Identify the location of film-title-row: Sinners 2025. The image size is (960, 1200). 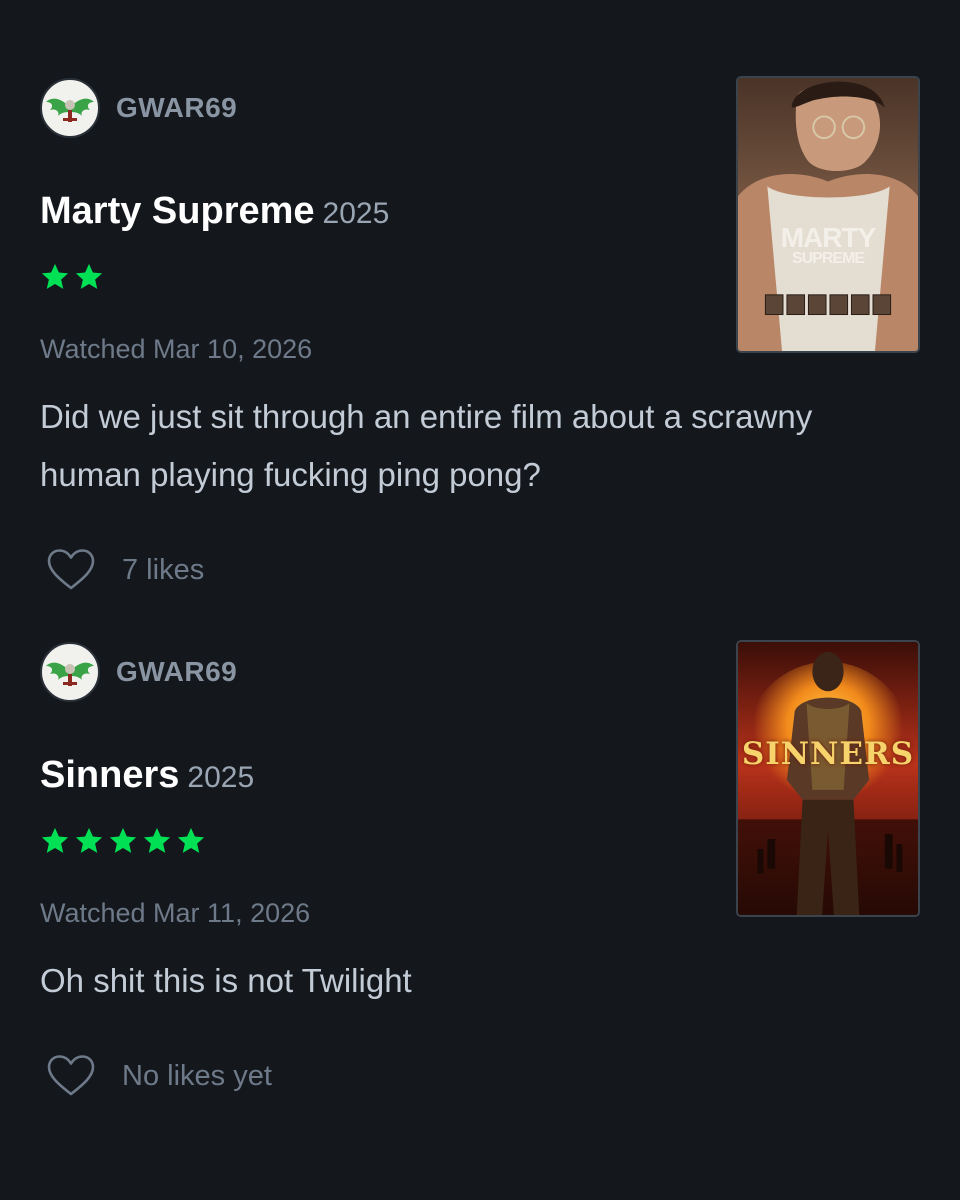
(147, 775).